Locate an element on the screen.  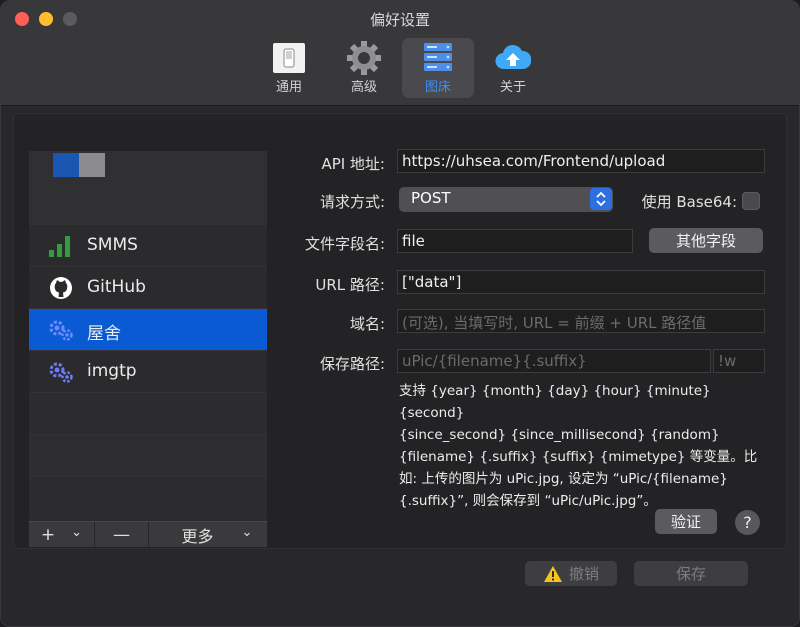
up-down-chevron-icon is located at coordinates (601, 199).